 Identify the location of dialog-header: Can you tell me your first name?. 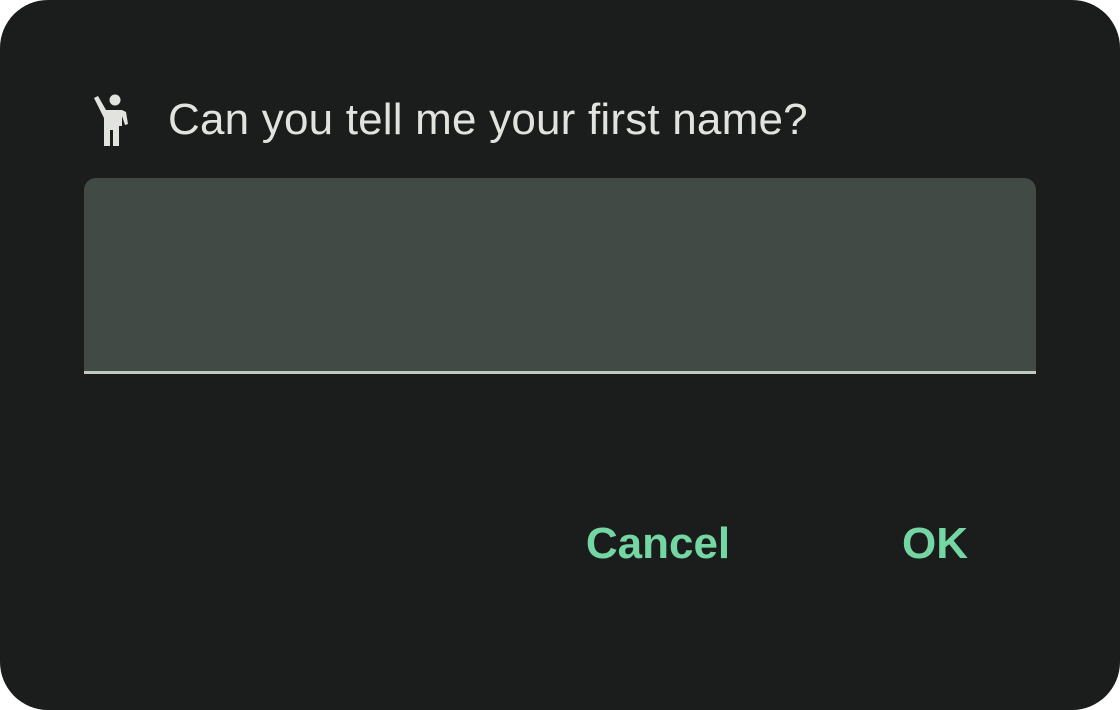
(449, 120).